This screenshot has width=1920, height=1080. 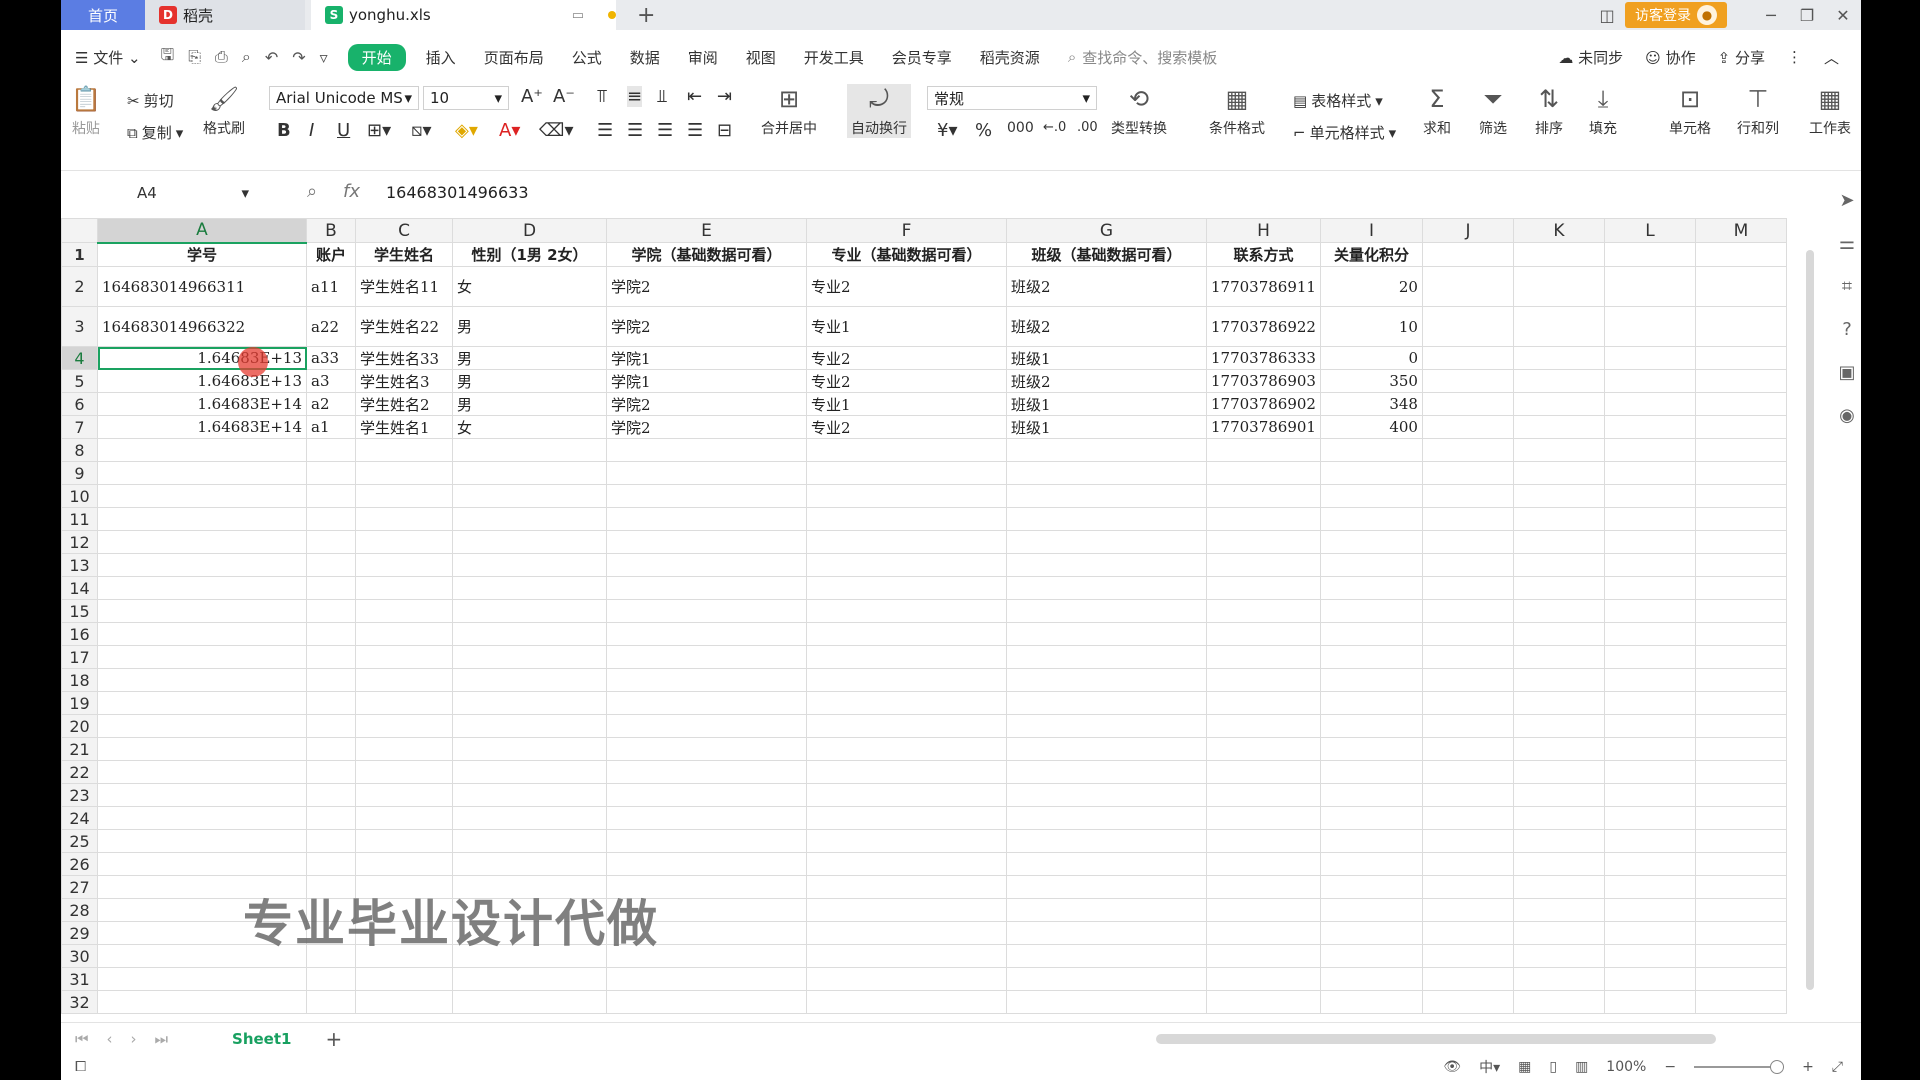 I want to click on zoom-in-icon: +, so click(x=1808, y=1067).